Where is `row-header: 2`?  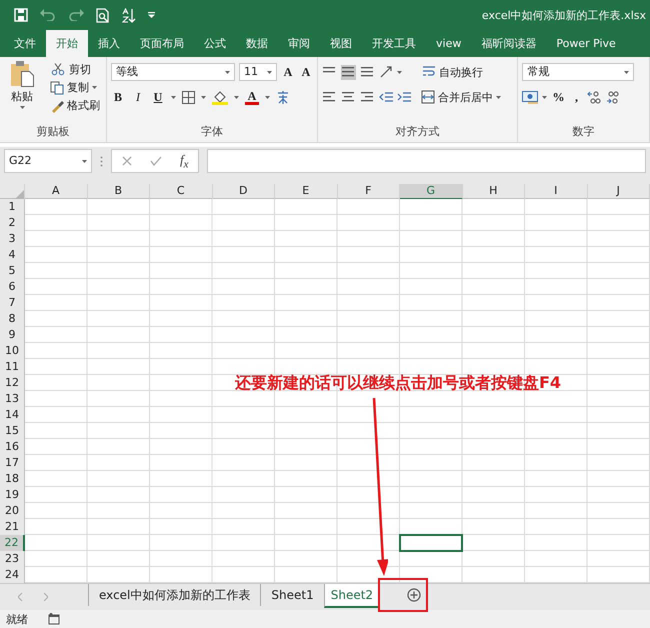 row-header: 2 is located at coordinates (12, 223).